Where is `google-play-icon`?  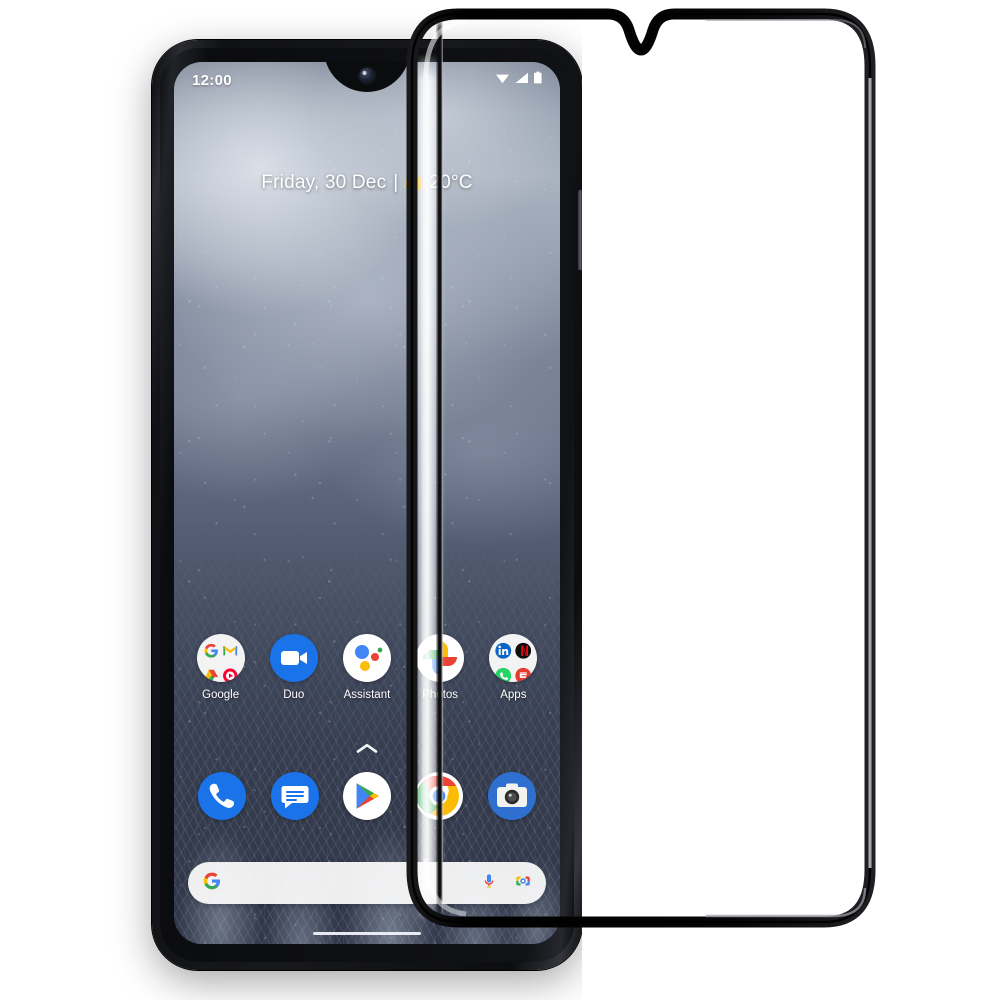
google-play-icon is located at coordinates (366, 796).